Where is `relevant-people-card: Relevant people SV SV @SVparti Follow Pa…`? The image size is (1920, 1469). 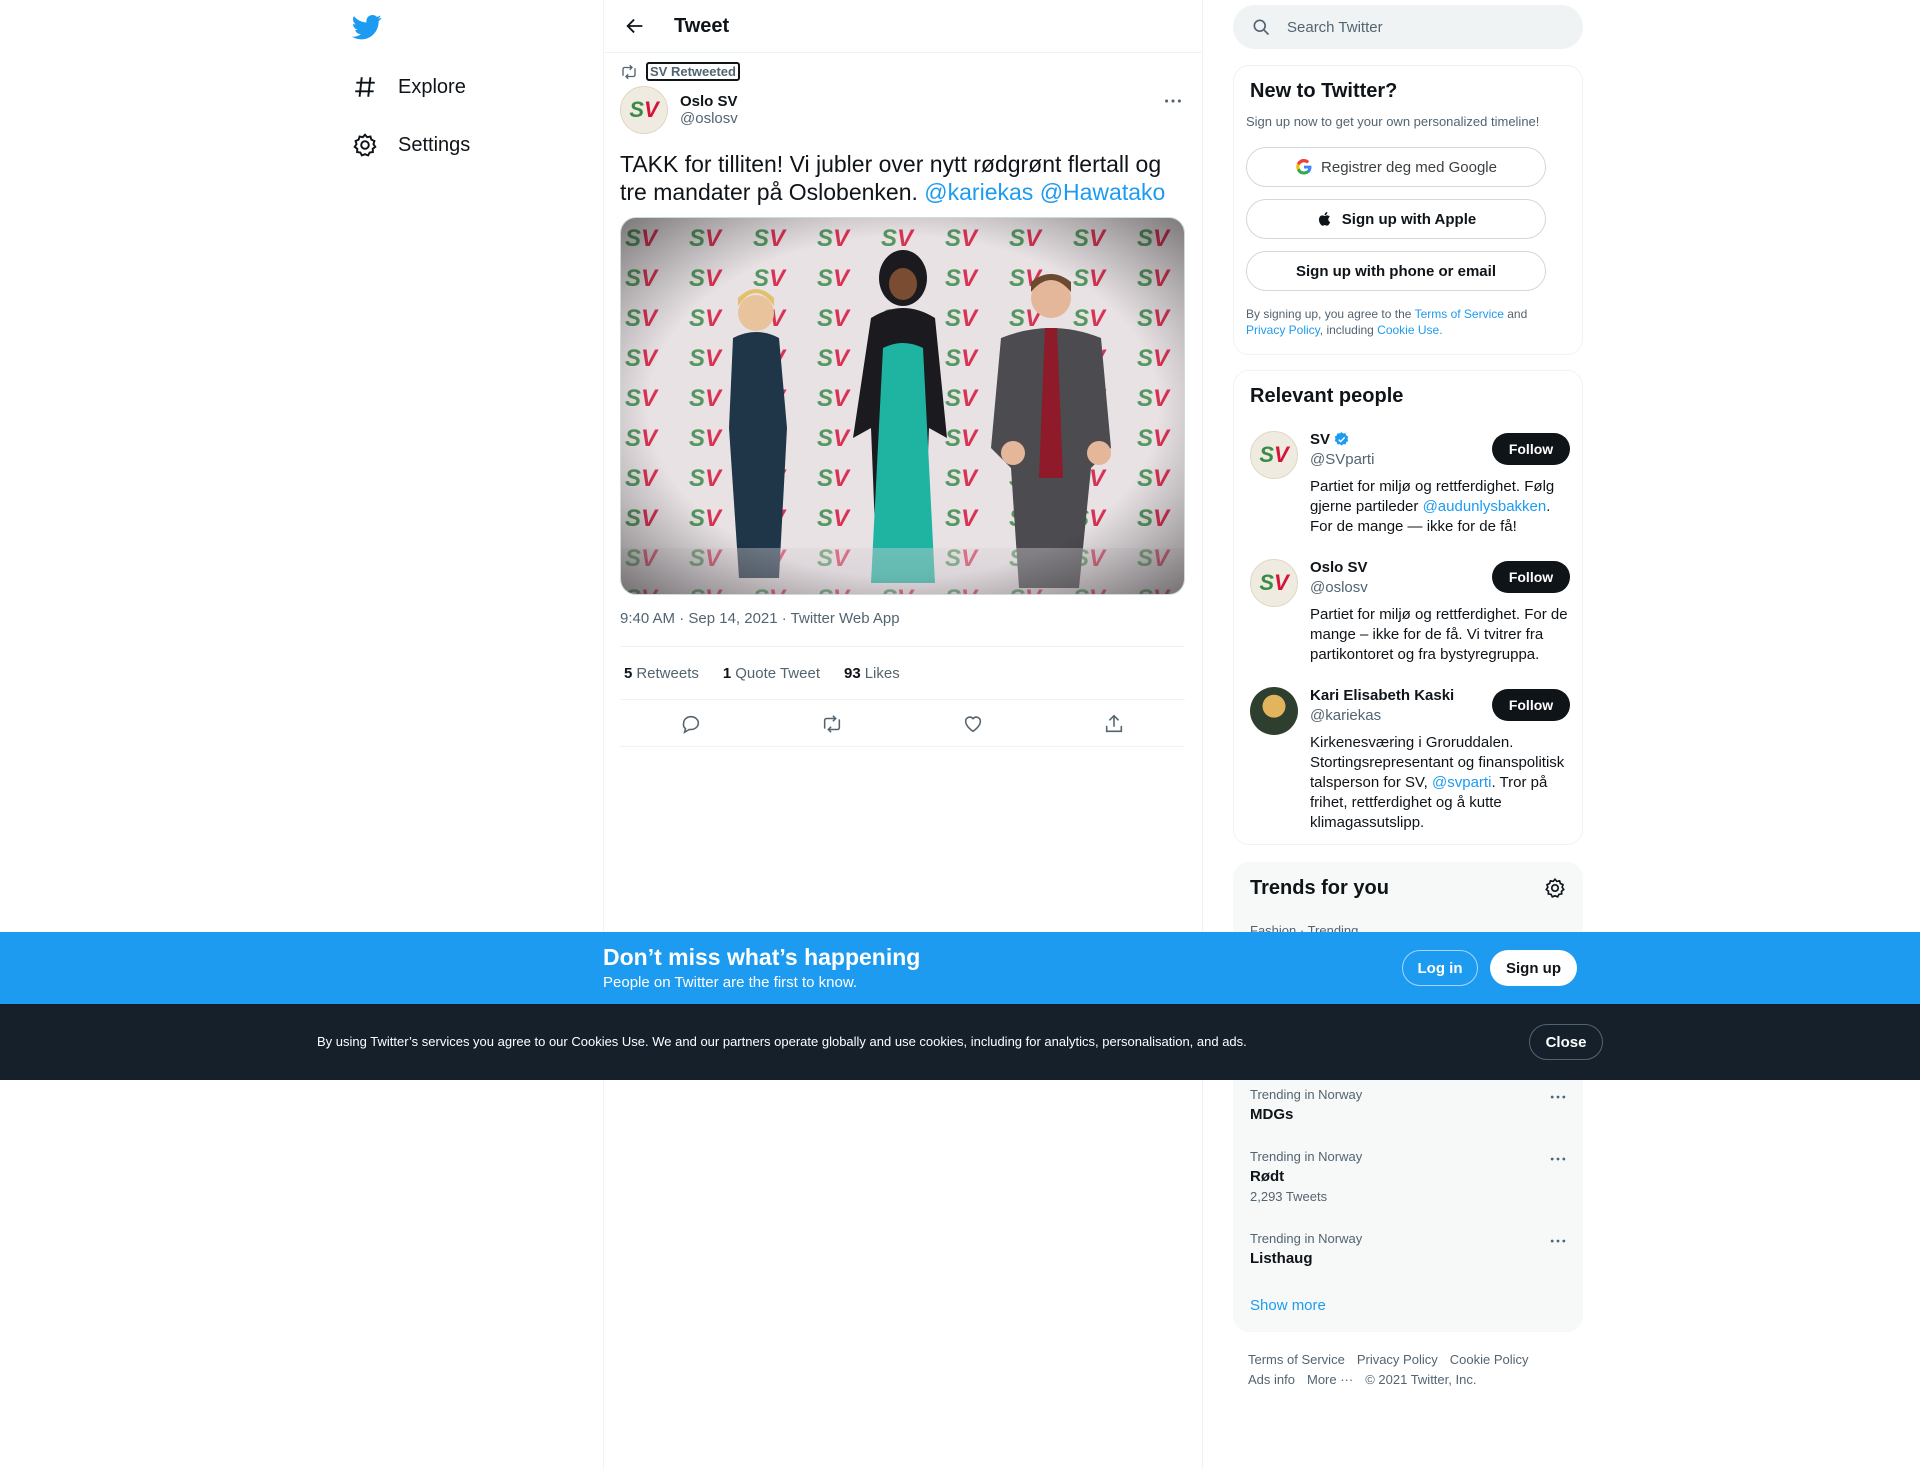
relevant-people-card: Relevant people SV SV @SVparti Follow Pa… is located at coordinates (1408, 607).